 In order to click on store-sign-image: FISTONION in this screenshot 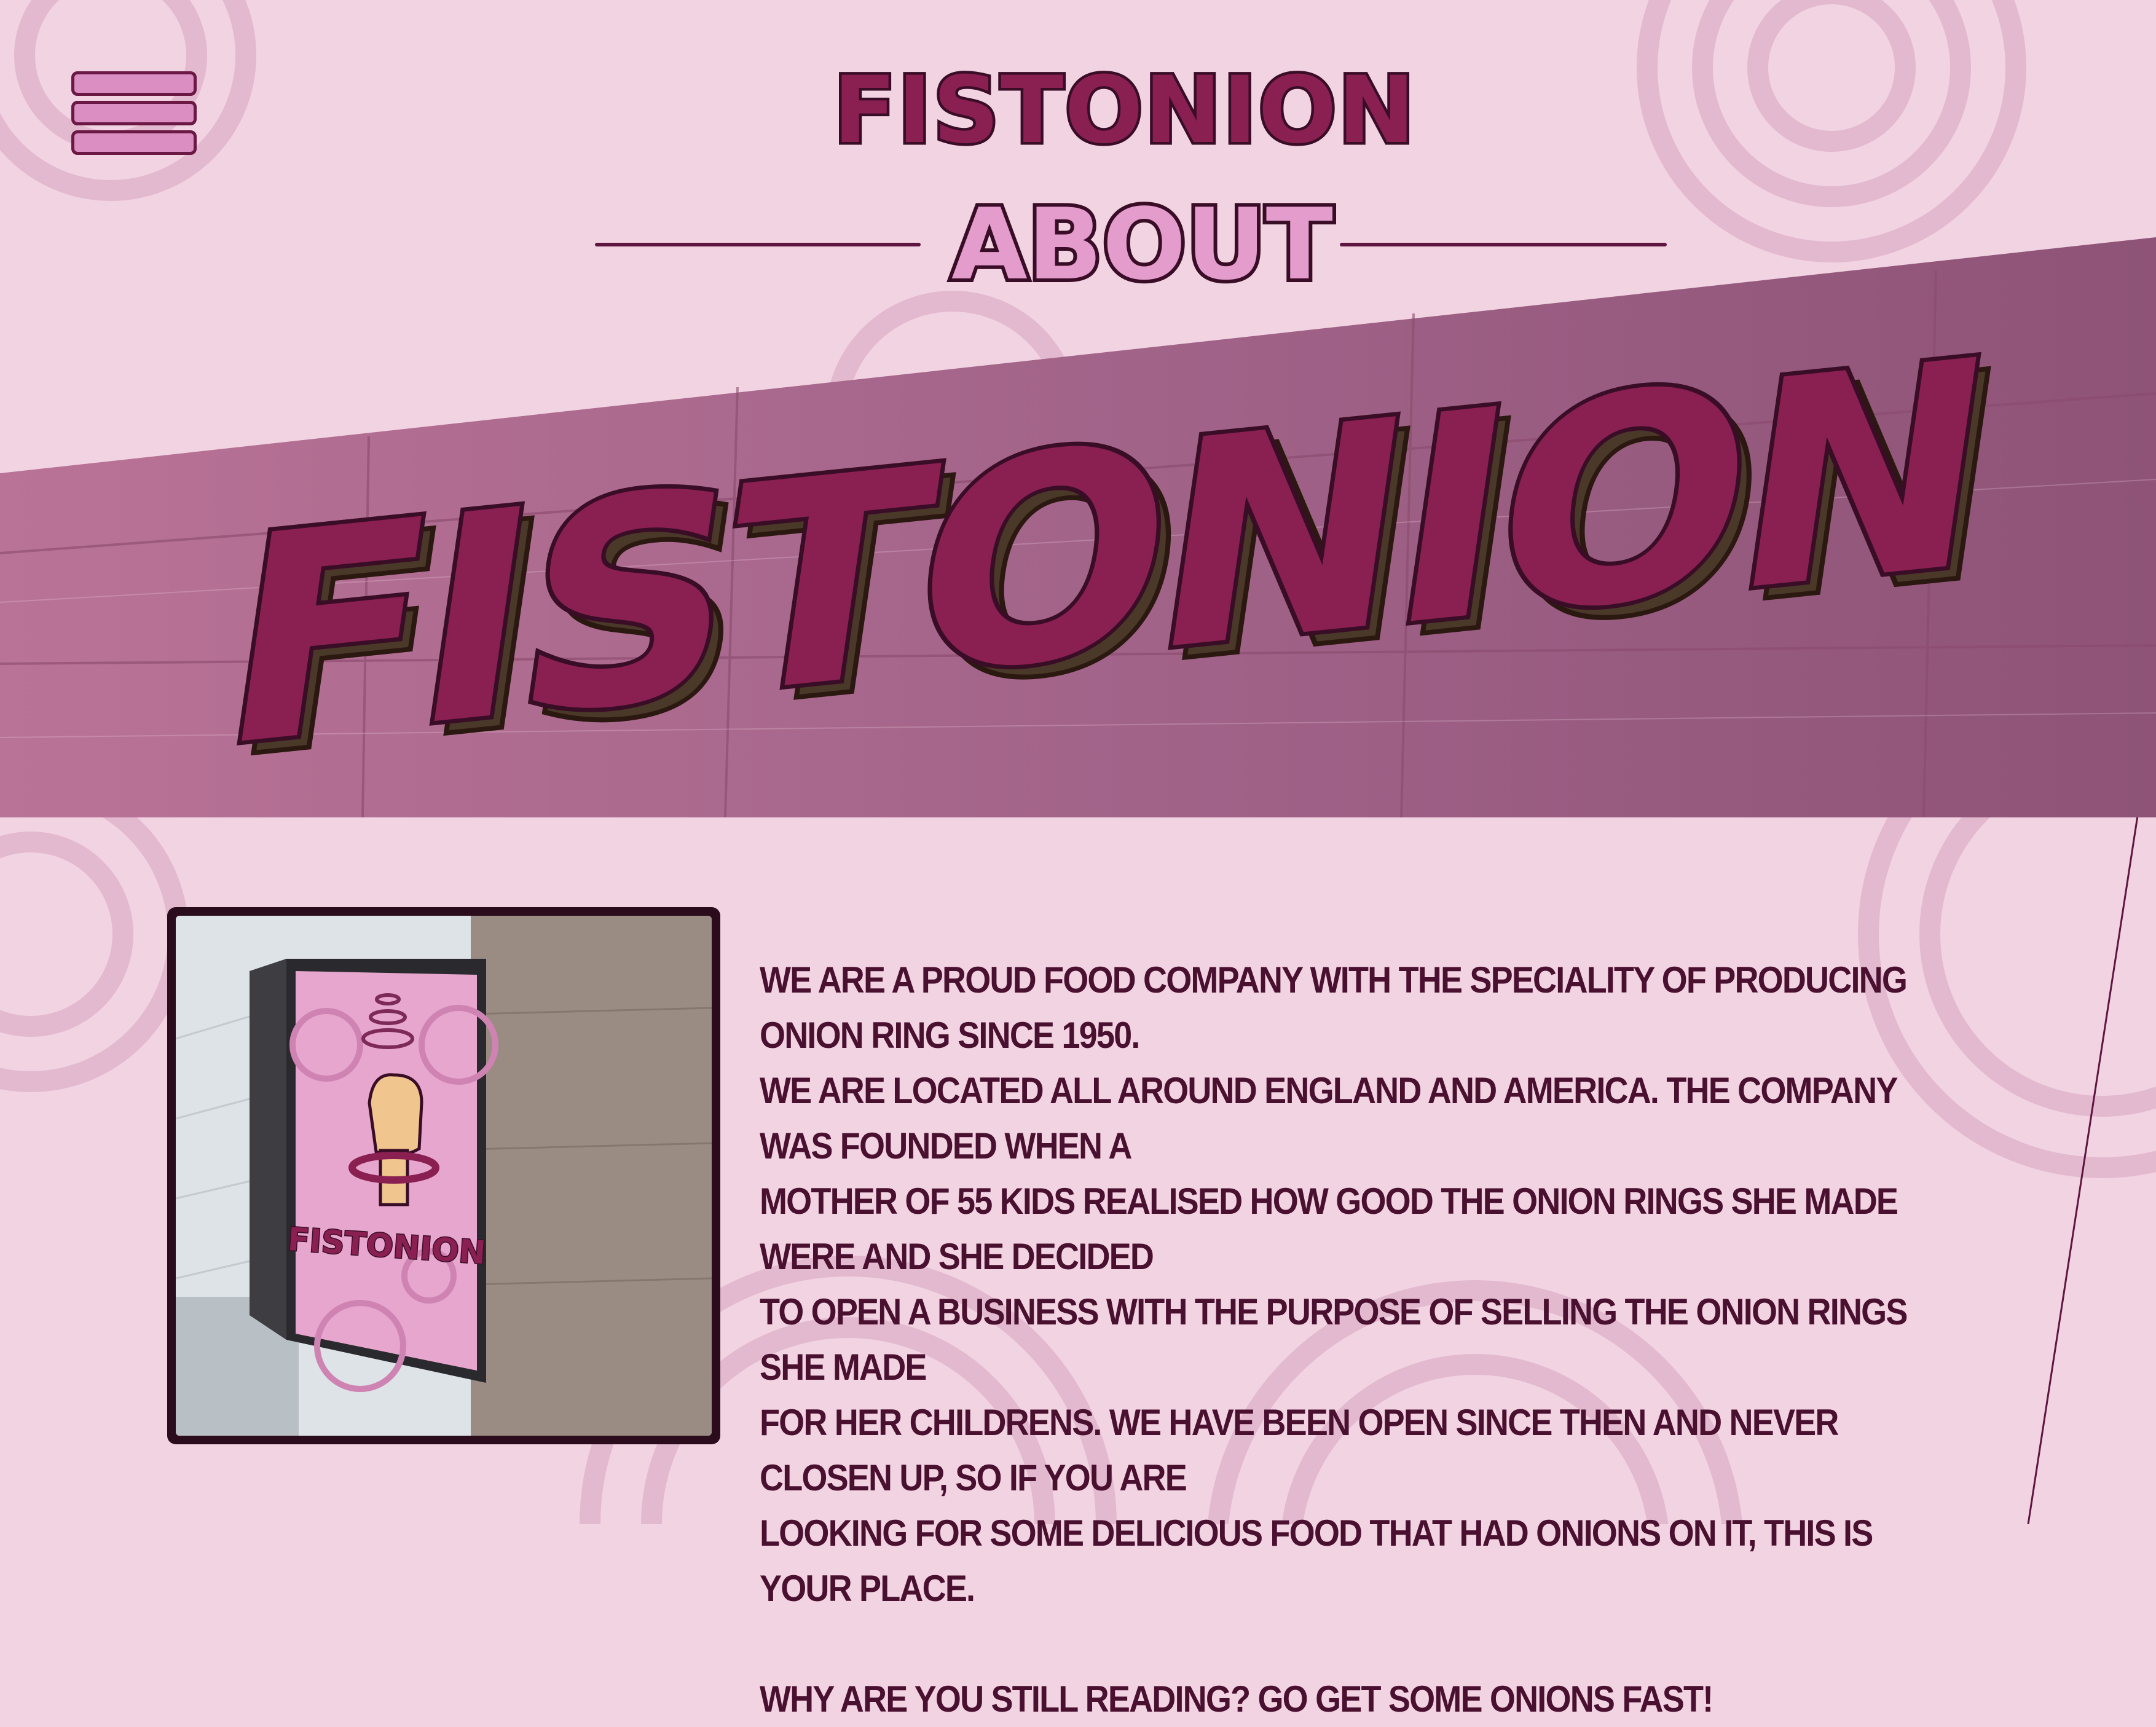, I will do `click(444, 1176)`.